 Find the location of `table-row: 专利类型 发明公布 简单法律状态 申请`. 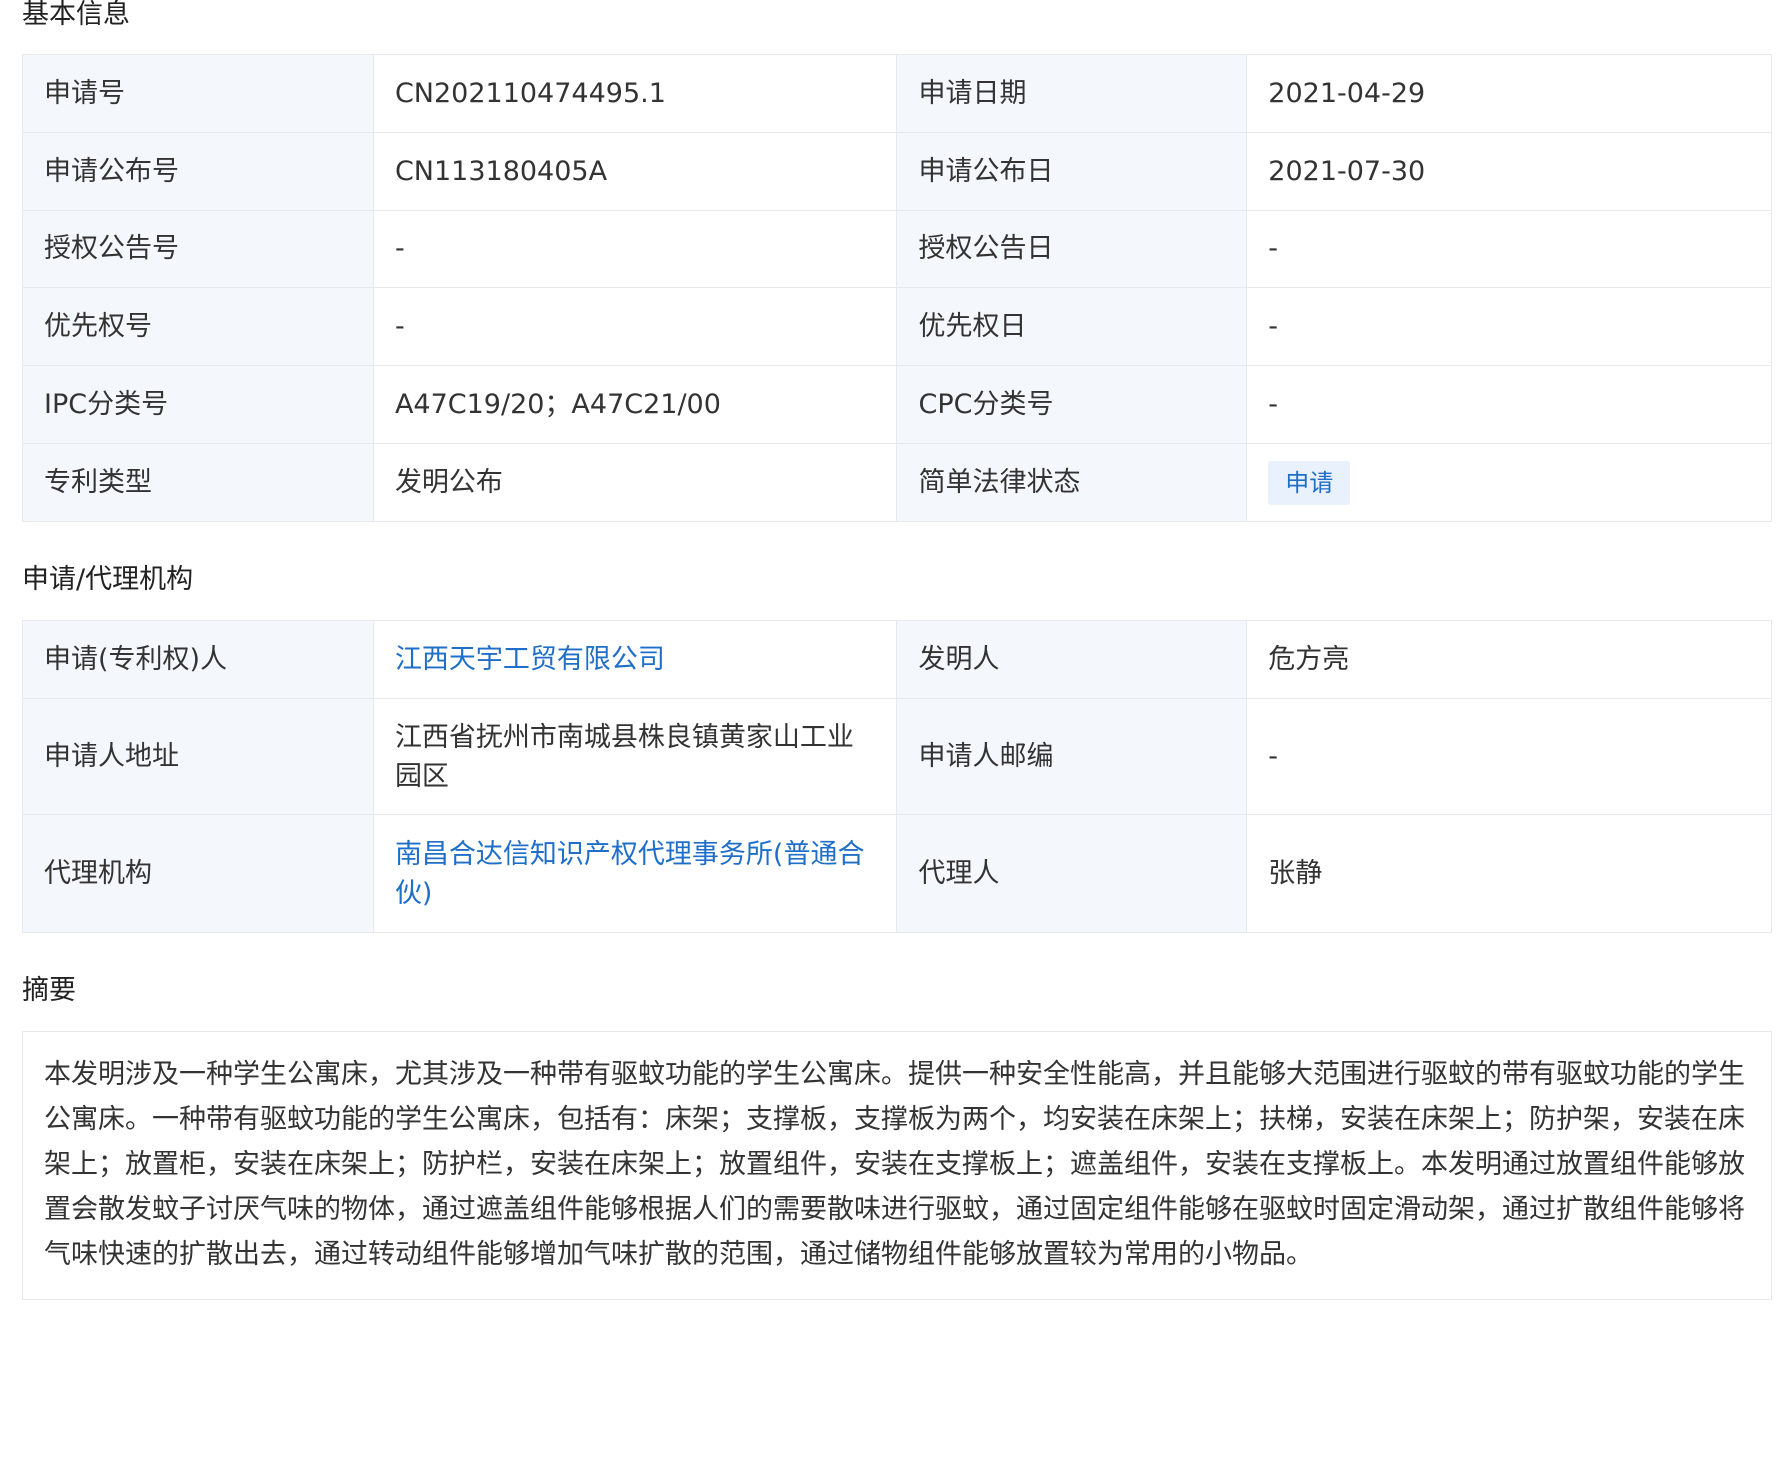

table-row: 专利类型 发明公布 简单法律状态 申请 is located at coordinates (897, 482).